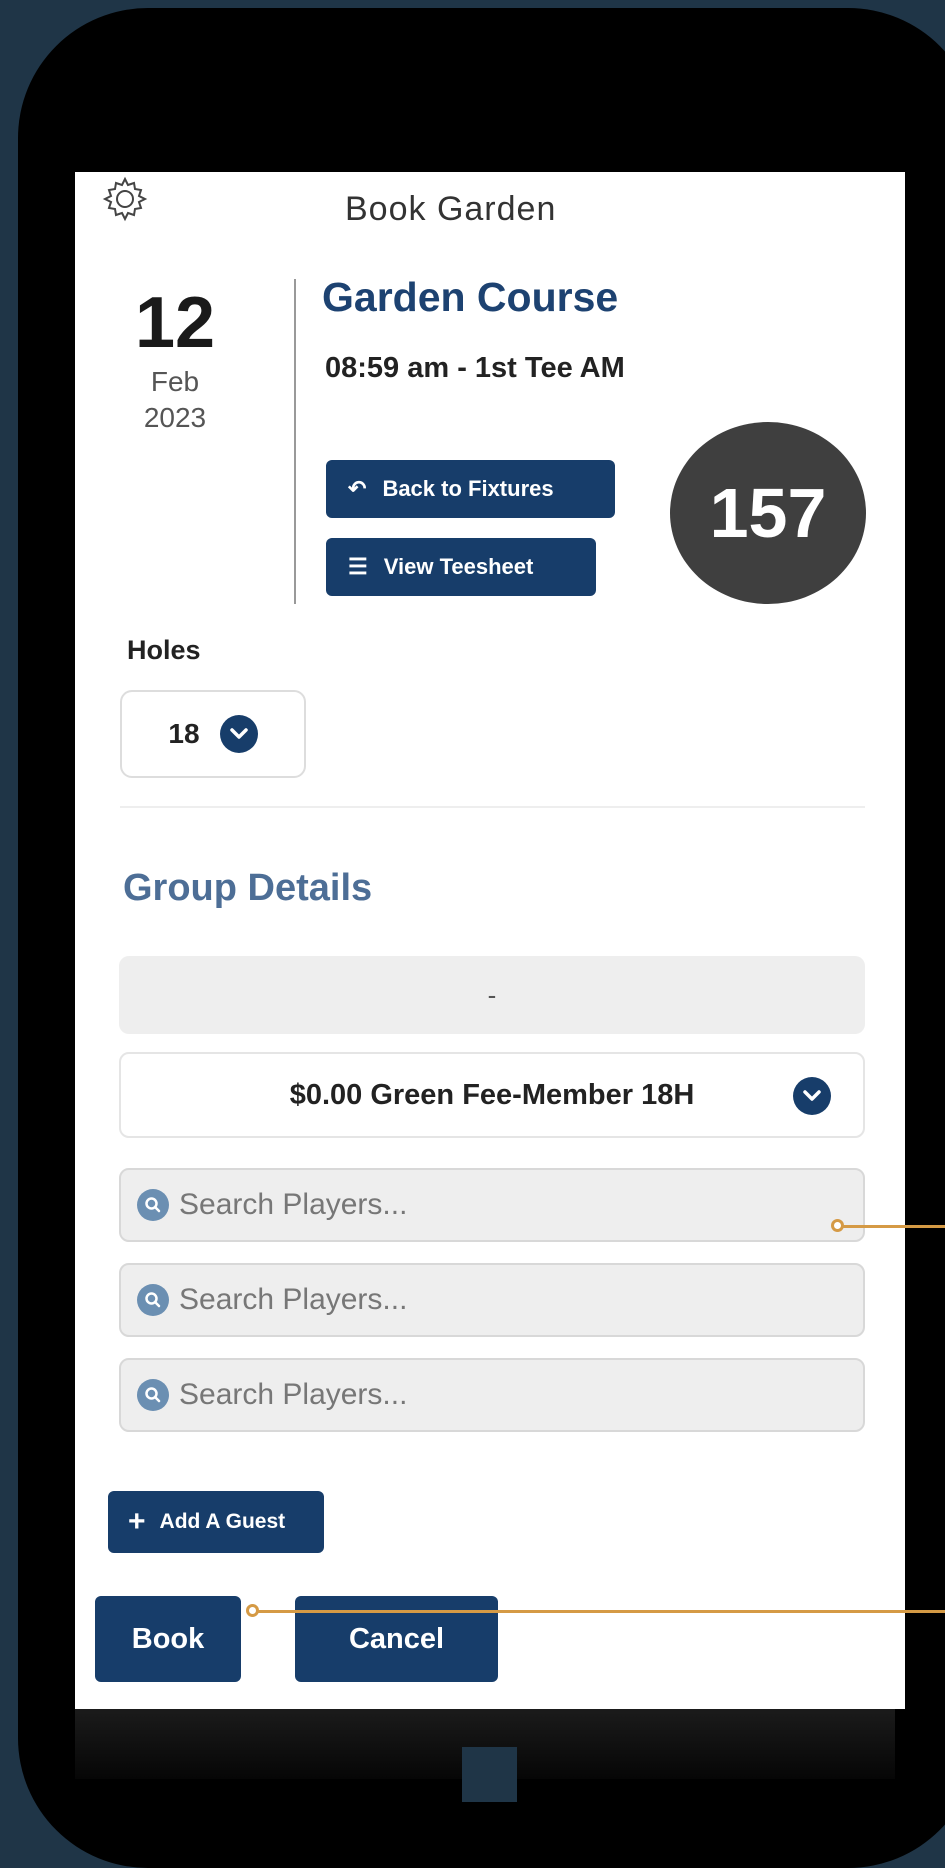 The image size is (945, 1868). Describe the element at coordinates (451, 209) in the screenshot. I see `page-title: Book Garden` at that location.